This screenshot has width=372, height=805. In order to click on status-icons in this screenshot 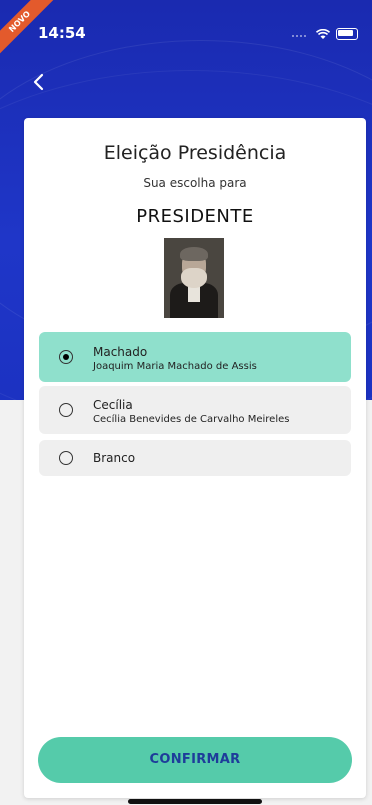, I will do `click(325, 34)`.